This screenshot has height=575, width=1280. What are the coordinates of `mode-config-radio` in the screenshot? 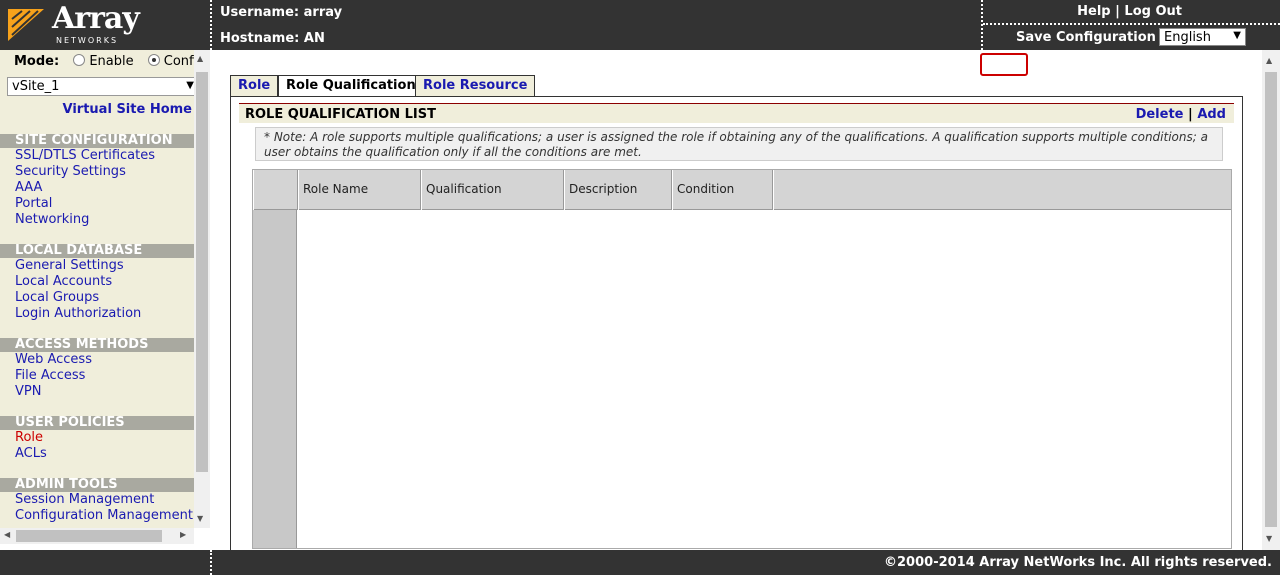 It's located at (153, 60).